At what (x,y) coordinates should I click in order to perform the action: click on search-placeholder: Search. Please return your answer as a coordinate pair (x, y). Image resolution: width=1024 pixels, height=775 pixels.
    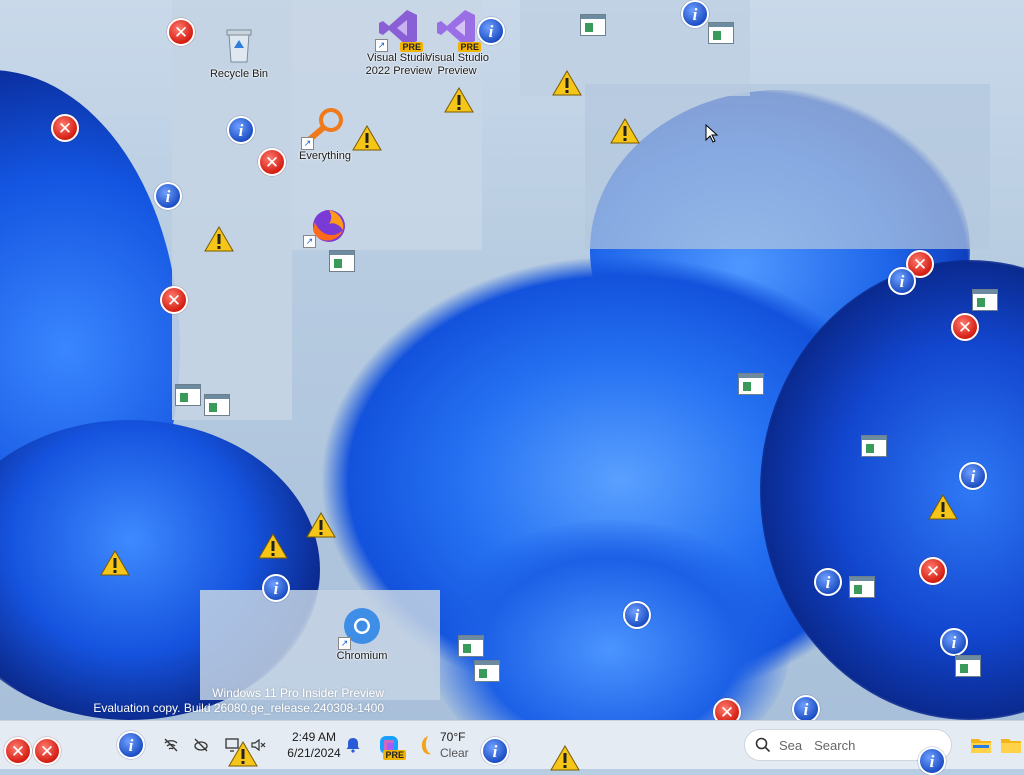
    Looking at the image, I should click on (835, 745).